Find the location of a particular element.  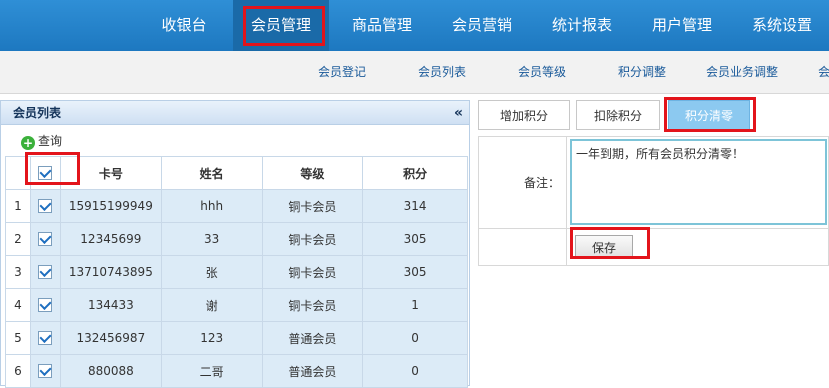

remark-label: 备注： is located at coordinates (523, 183).